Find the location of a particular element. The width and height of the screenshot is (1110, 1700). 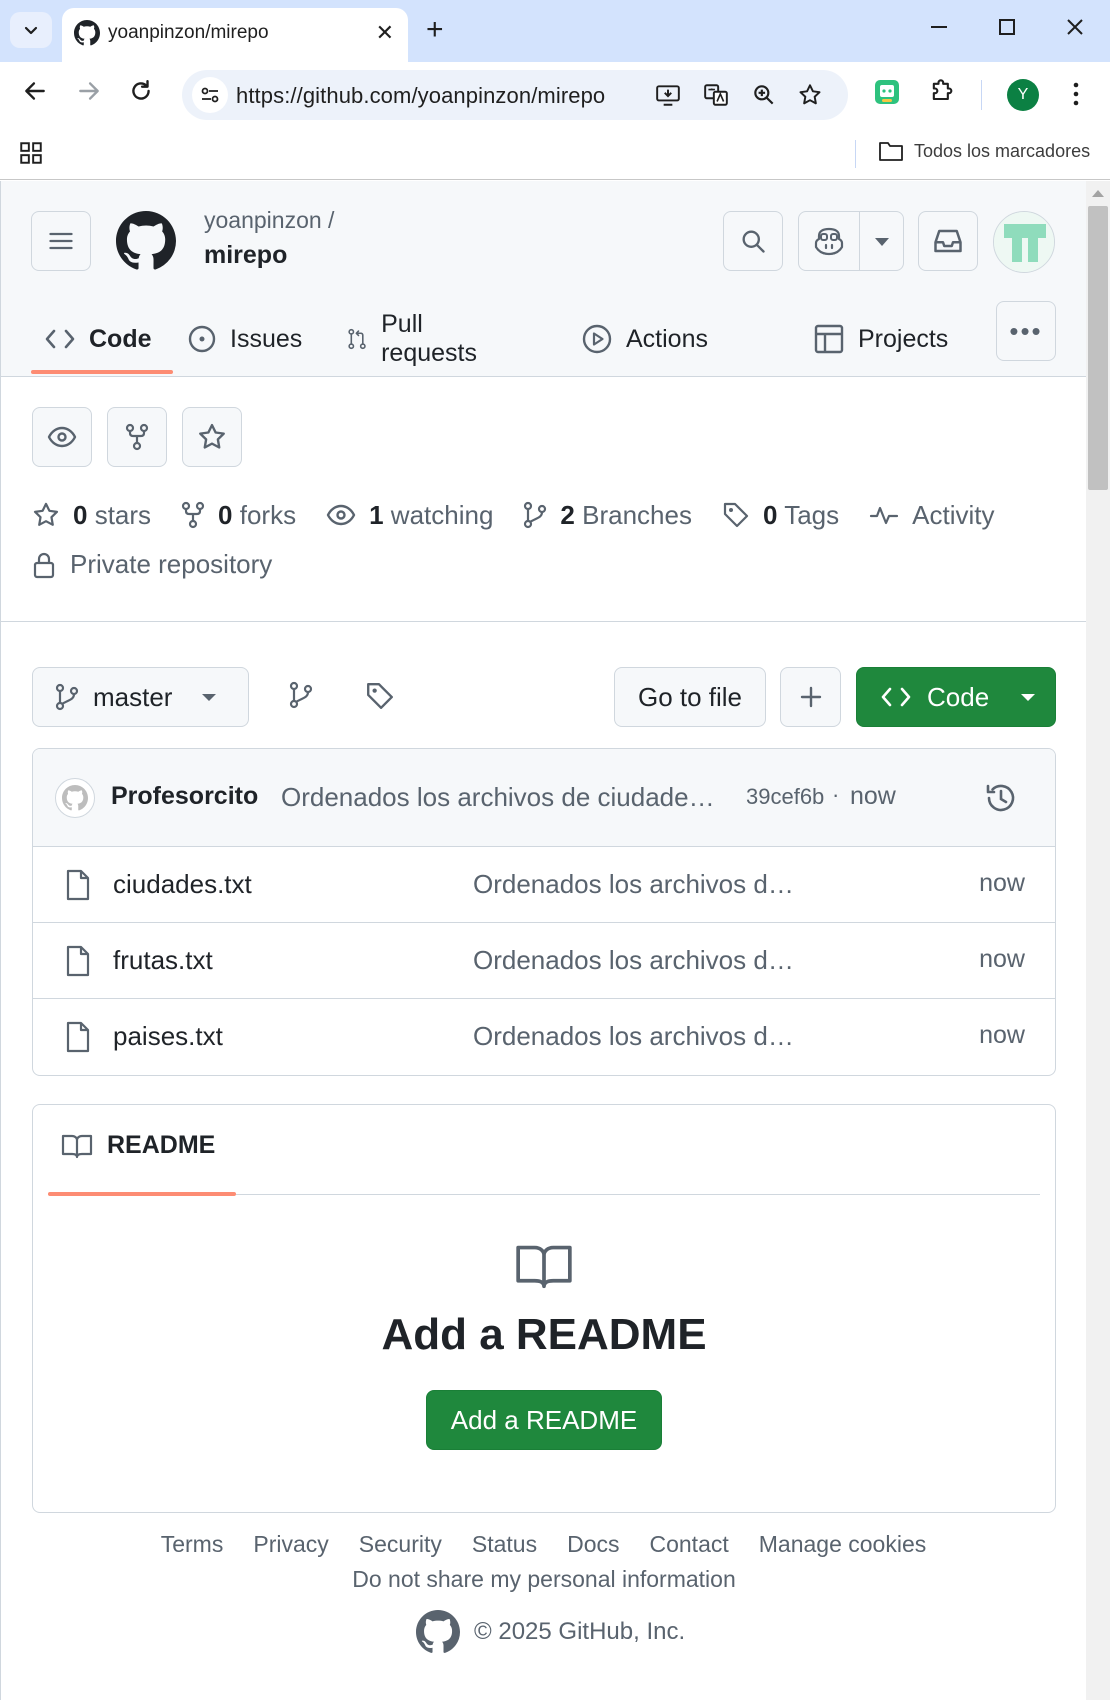

go-to-file-button: Go to file is located at coordinates (690, 697).